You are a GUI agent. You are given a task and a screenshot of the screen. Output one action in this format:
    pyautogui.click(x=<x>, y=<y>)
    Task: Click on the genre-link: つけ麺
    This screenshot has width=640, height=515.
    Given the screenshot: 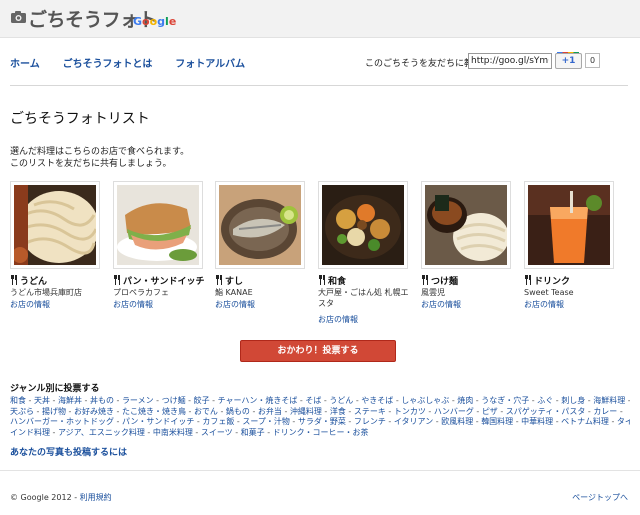 What is the action you would take?
    pyautogui.click(x=174, y=400)
    